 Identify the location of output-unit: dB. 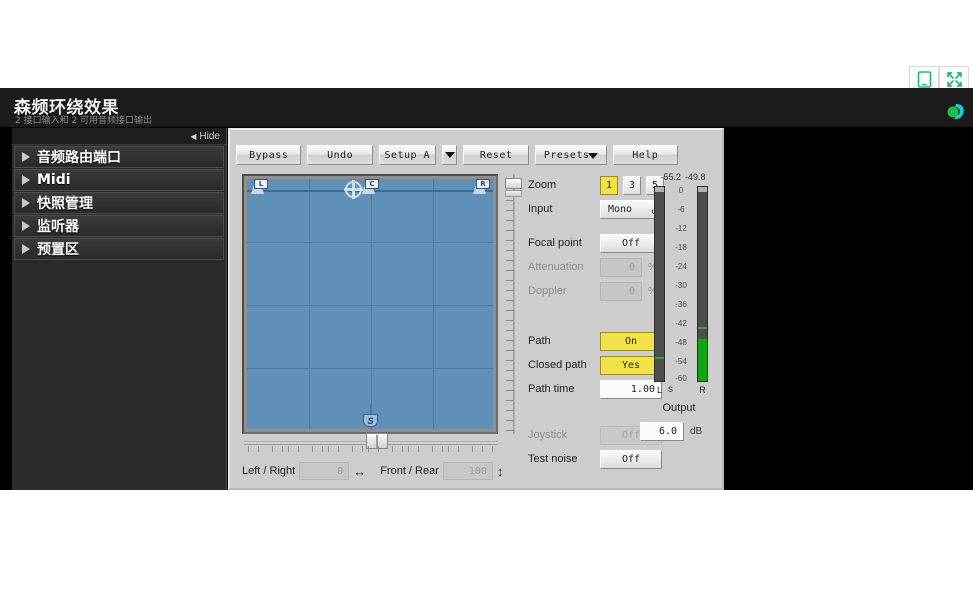
(696, 431).